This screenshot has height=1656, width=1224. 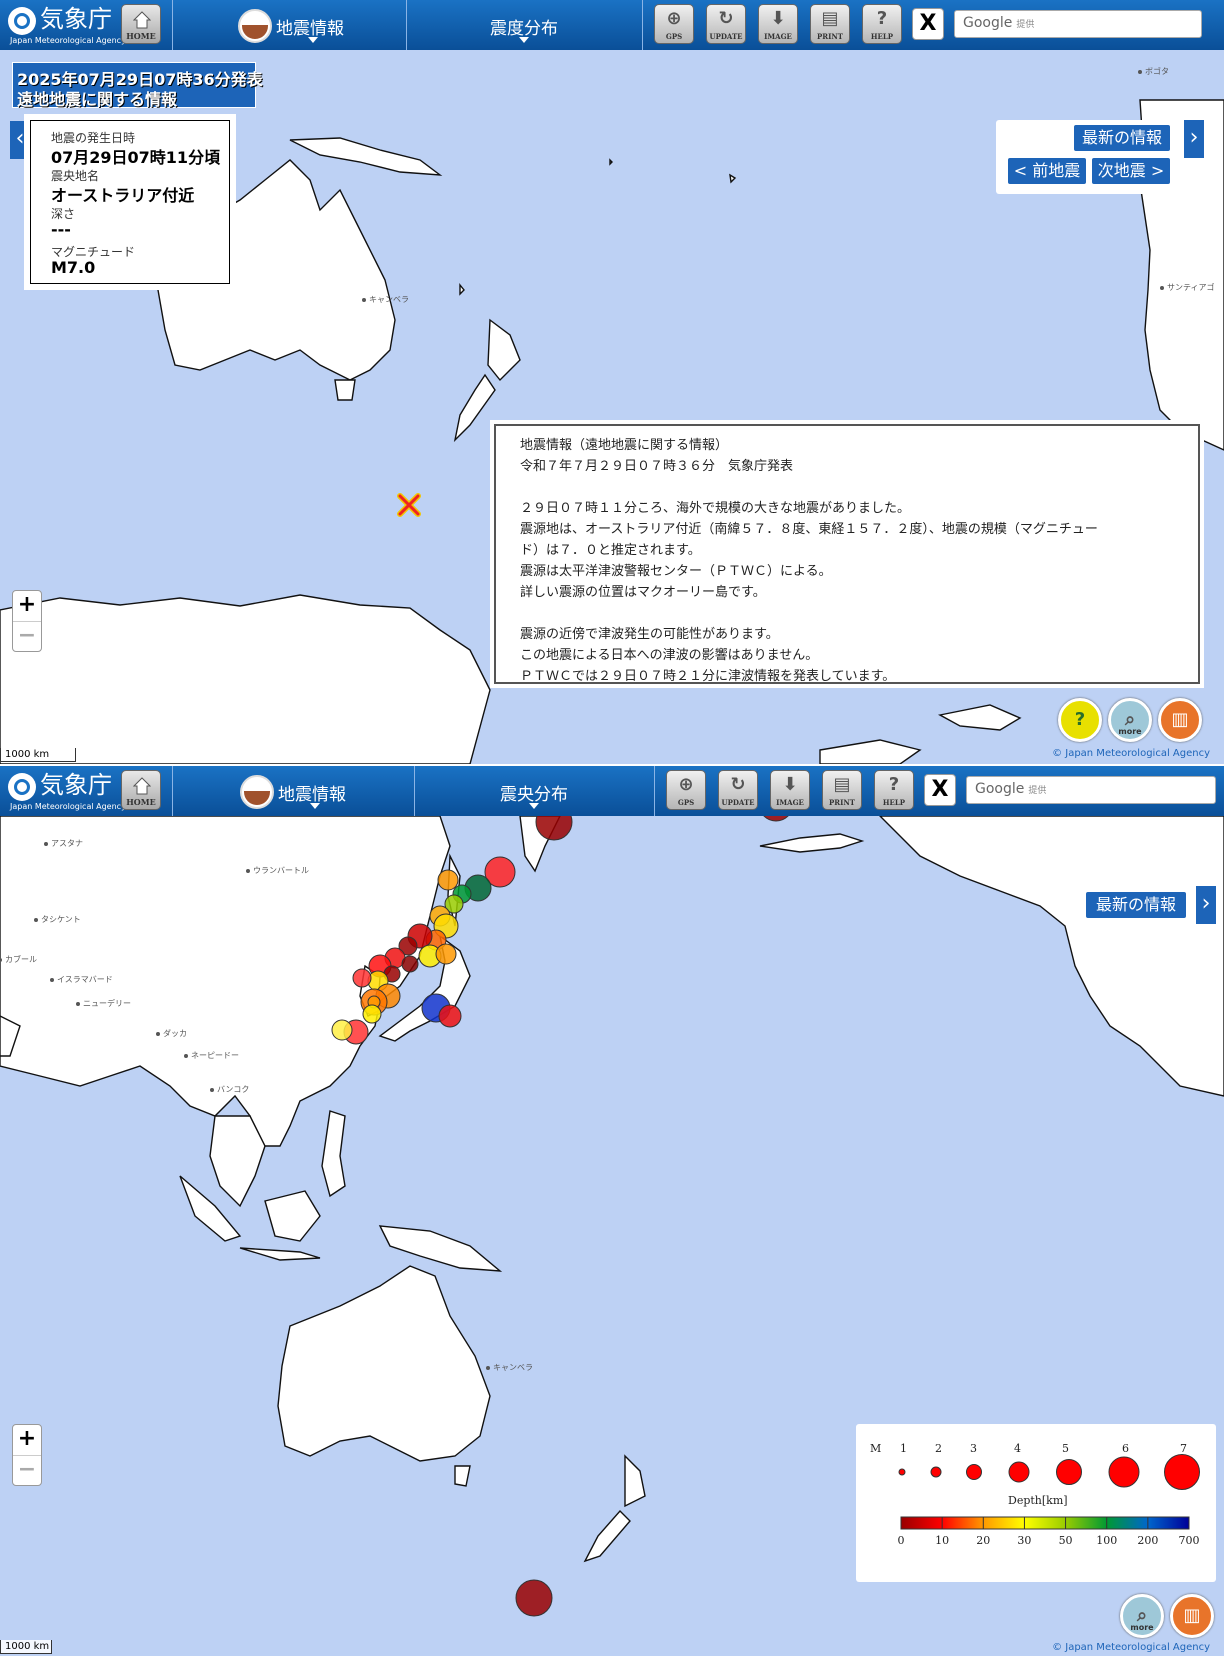 I want to click on magnitude-size-scale, so click(x=1049, y=1472).